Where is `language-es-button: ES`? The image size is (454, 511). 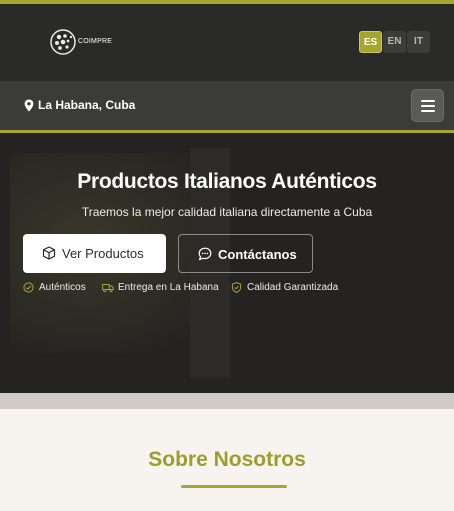 language-es-button: ES is located at coordinates (370, 42).